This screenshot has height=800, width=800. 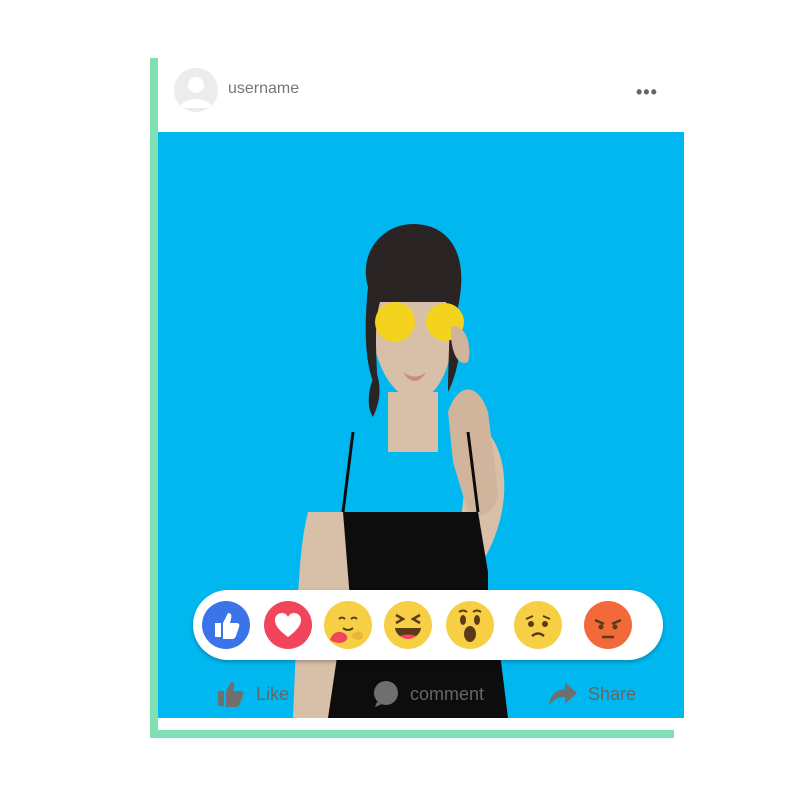 I want to click on care-reaction-icon, so click(x=348, y=625).